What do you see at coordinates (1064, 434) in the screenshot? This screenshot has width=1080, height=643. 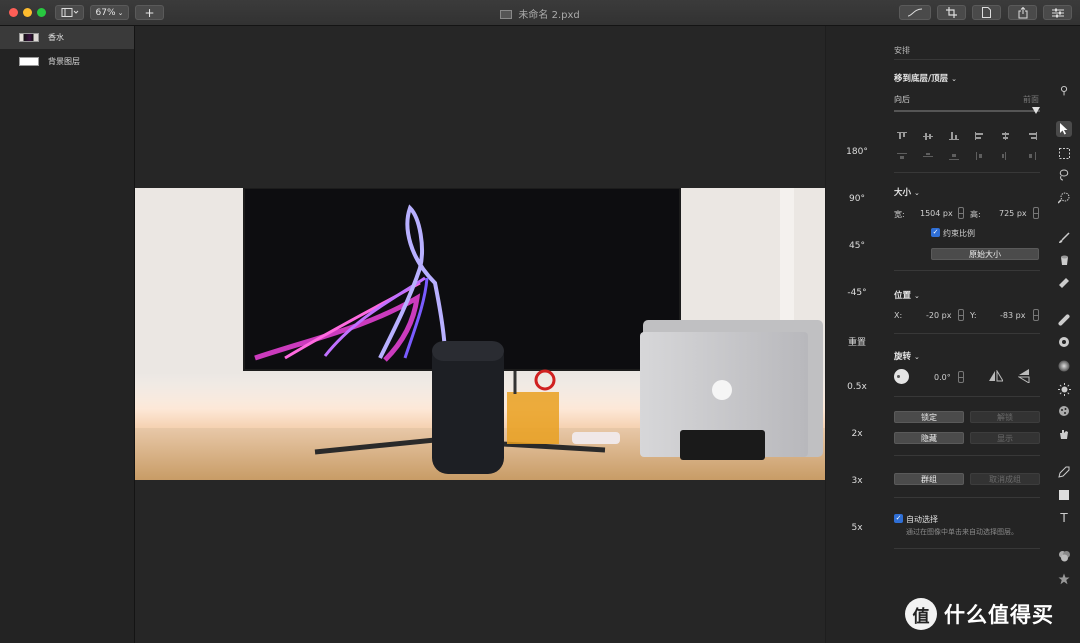 I see `smudge-tool-icon` at bounding box center [1064, 434].